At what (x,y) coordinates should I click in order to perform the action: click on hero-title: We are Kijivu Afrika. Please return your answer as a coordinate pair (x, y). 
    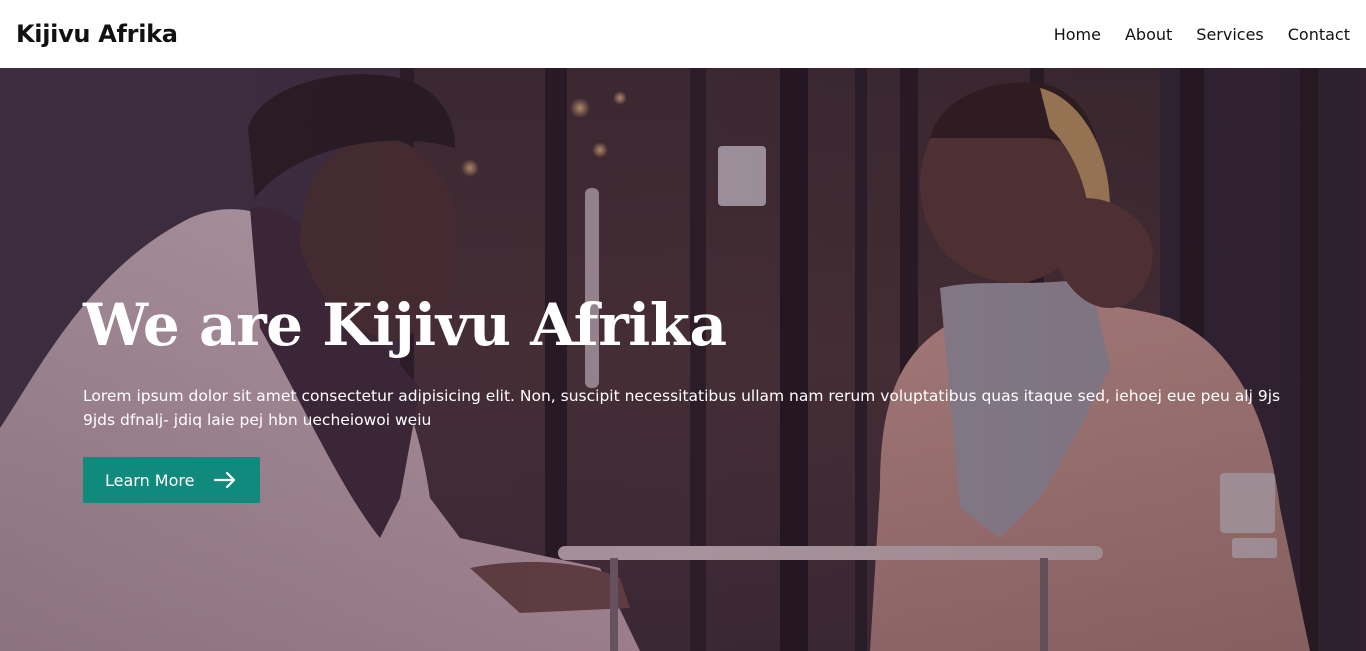
    Looking at the image, I should click on (405, 325).